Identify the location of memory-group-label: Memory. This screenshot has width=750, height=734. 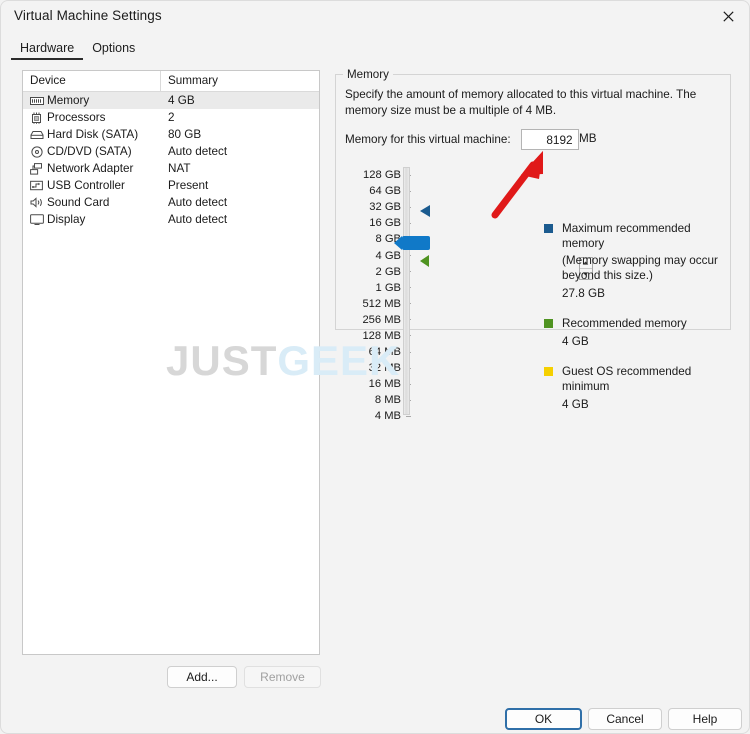
(368, 74).